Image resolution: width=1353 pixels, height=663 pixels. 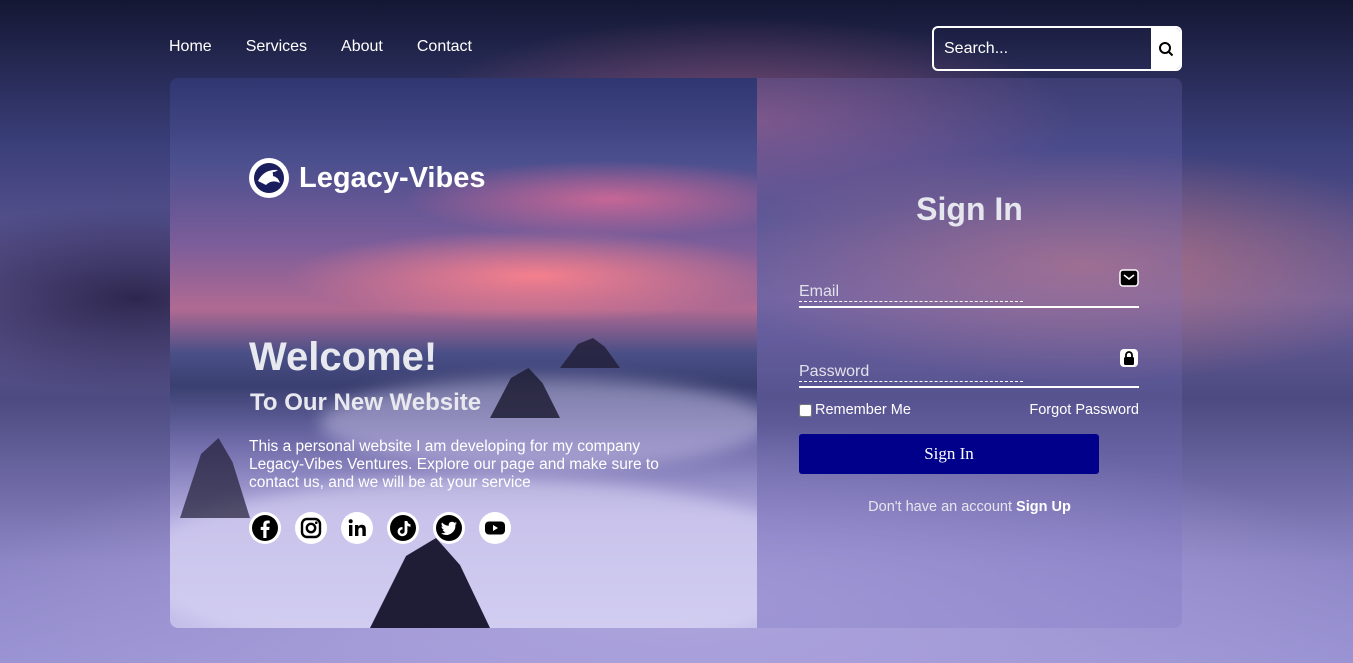 I want to click on signin-title: Sign In, so click(x=969, y=209).